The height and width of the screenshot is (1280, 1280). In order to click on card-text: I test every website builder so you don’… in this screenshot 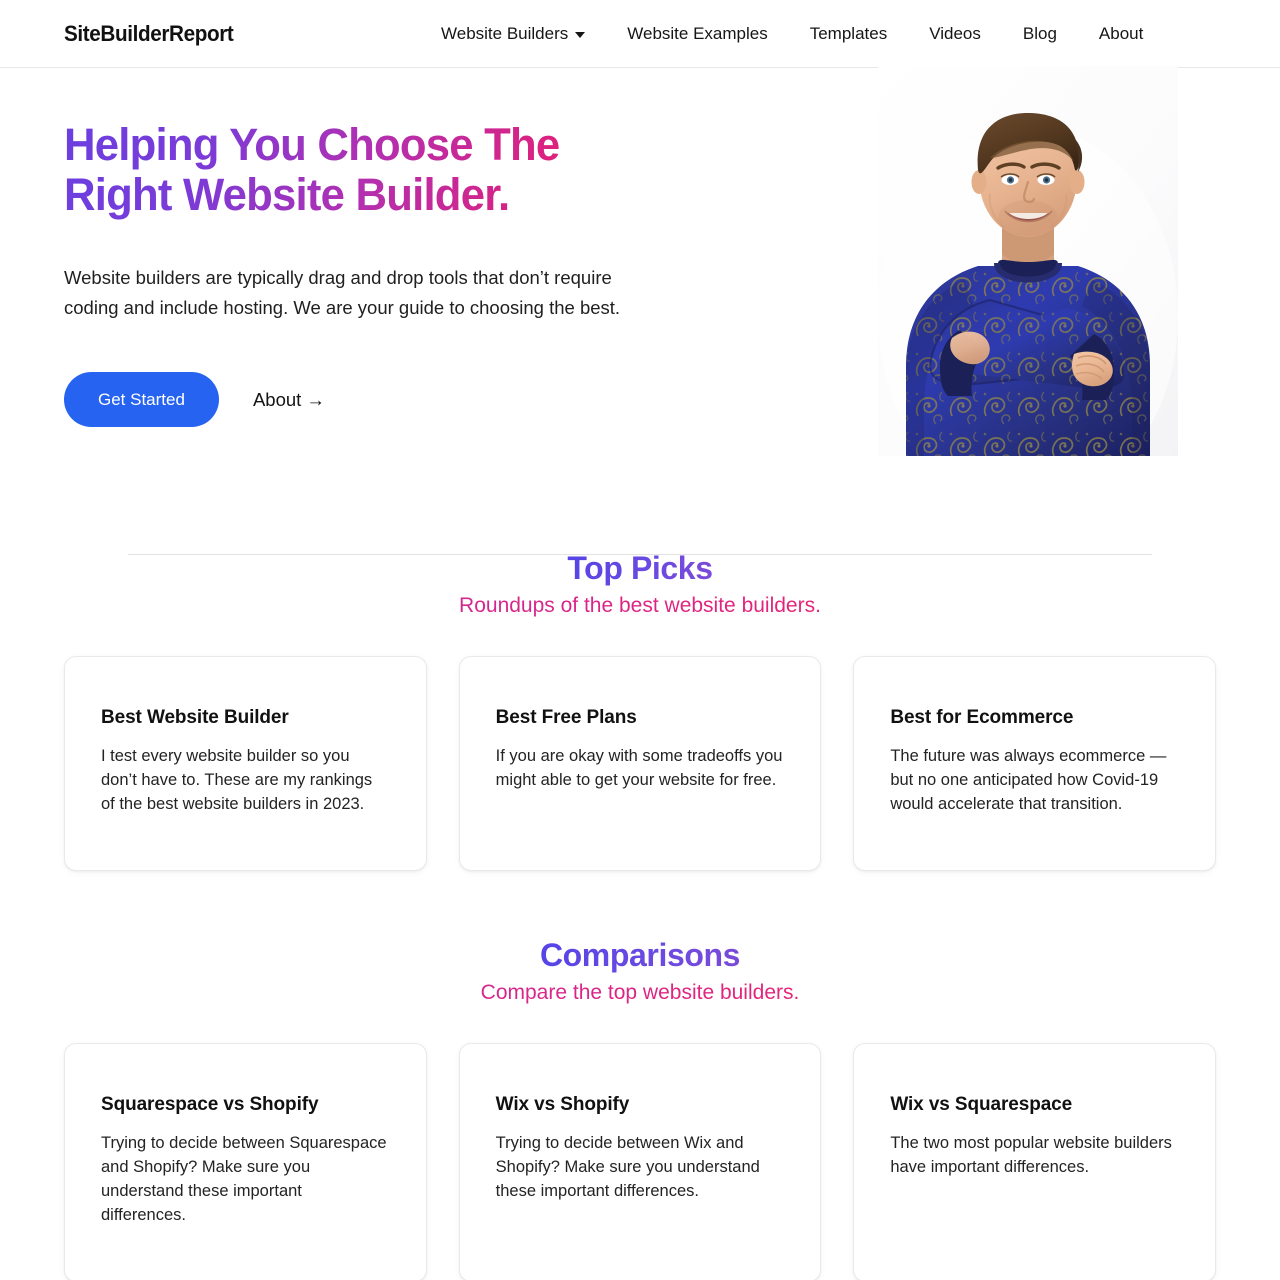, I will do `click(237, 780)`.